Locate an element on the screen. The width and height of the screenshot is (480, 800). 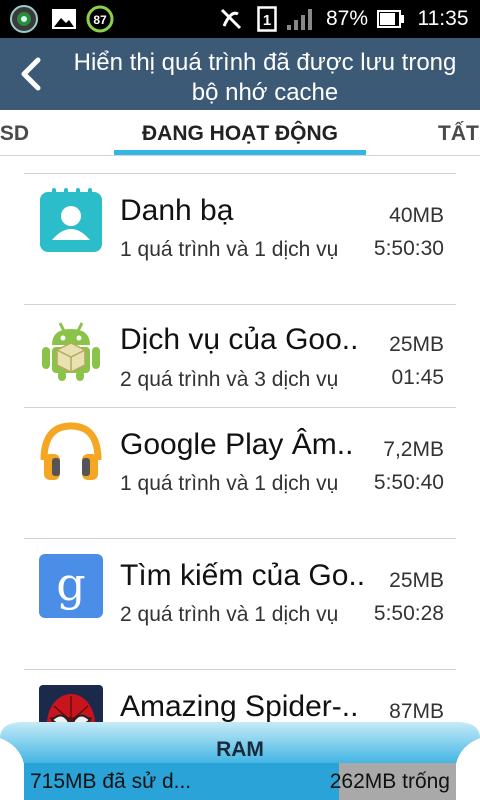
app-size: 40MB is located at coordinates (416, 215).